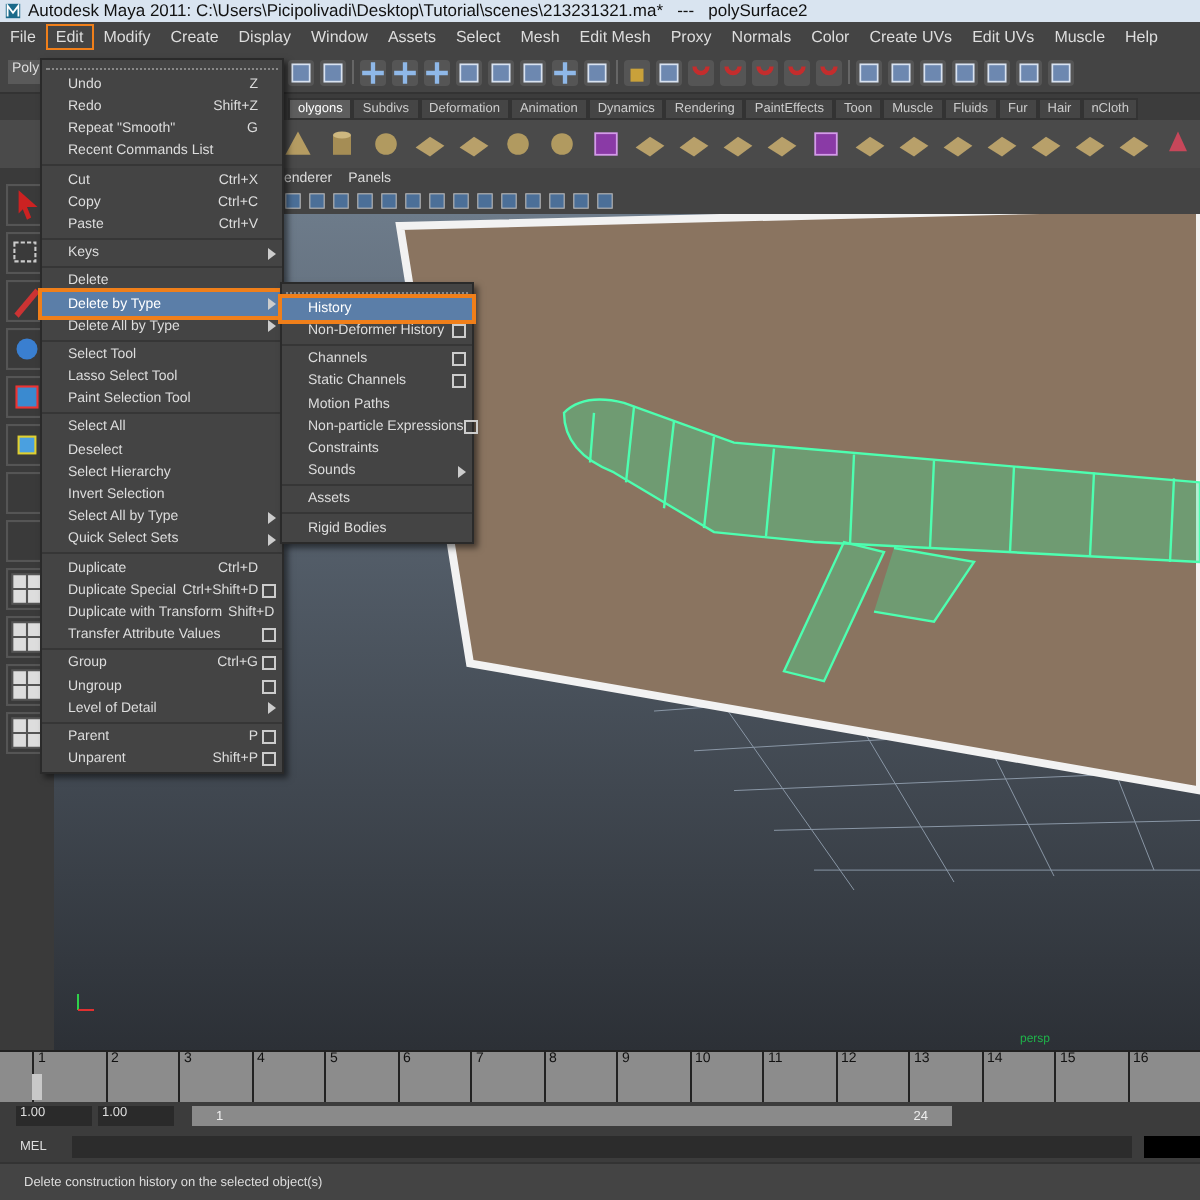 The height and width of the screenshot is (1200, 1200). Describe the element at coordinates (1172, 1146) in the screenshot. I see `command-result-field` at that location.